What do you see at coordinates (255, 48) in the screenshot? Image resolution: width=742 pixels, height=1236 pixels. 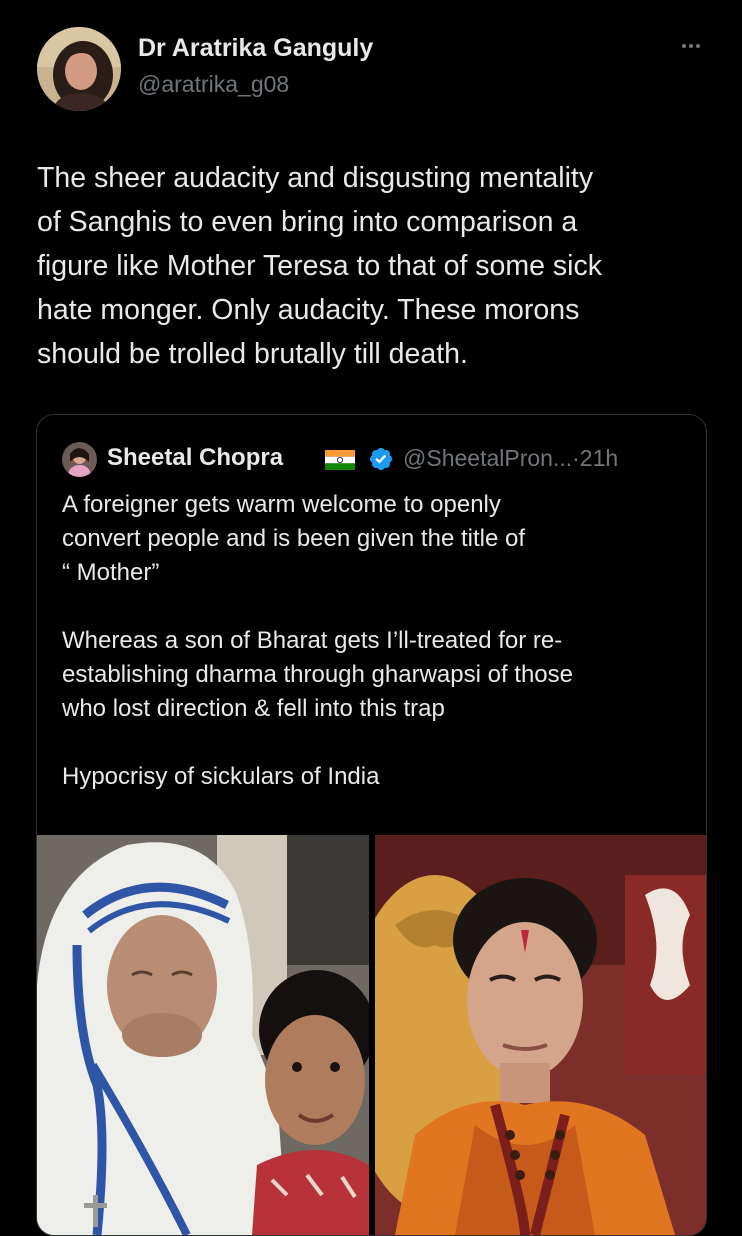 I see `author-name: Dr Aratrika Ganguly` at bounding box center [255, 48].